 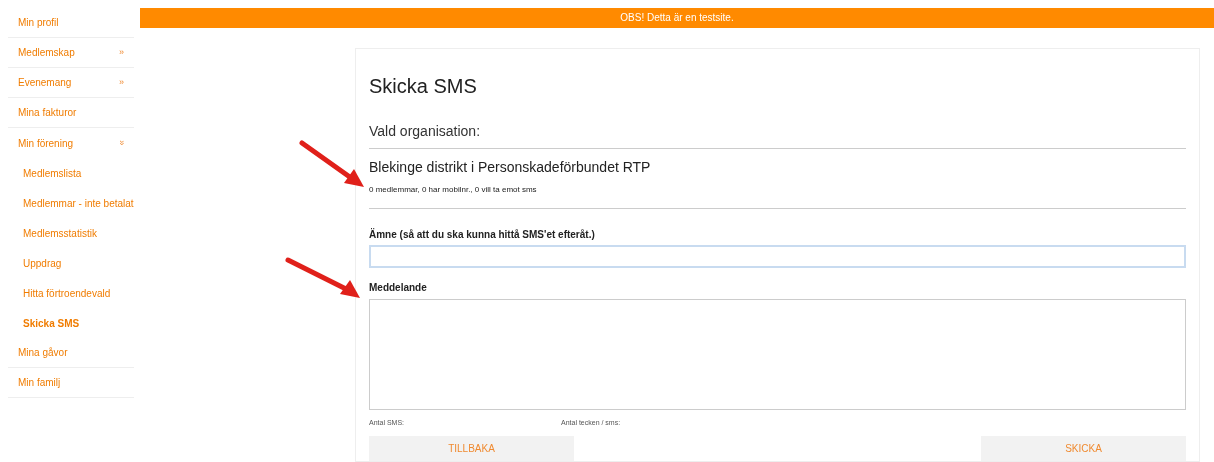 I want to click on field-label: Meddelande, so click(x=398, y=287).